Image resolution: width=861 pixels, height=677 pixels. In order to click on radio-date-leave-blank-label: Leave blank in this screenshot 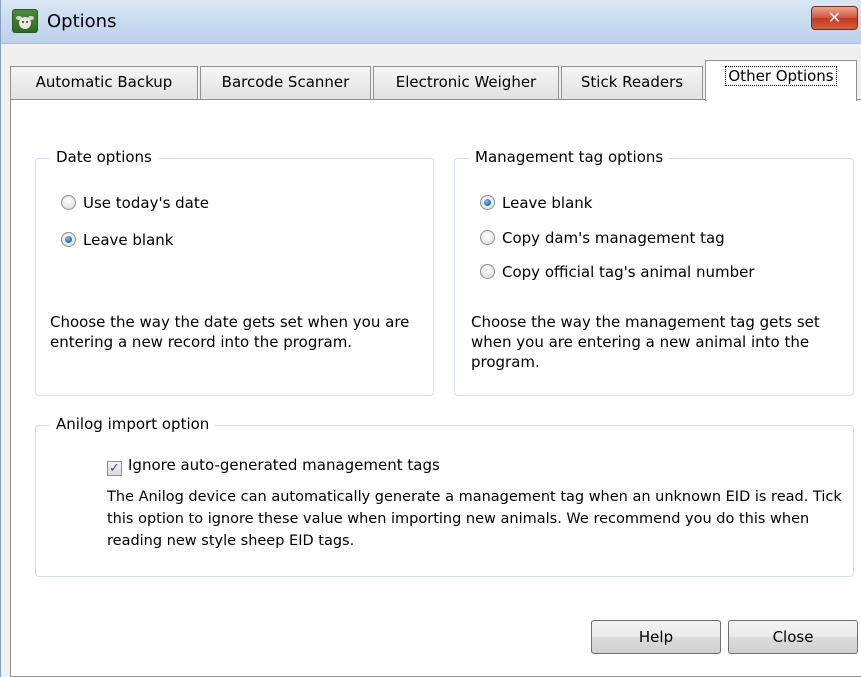, I will do `click(128, 240)`.